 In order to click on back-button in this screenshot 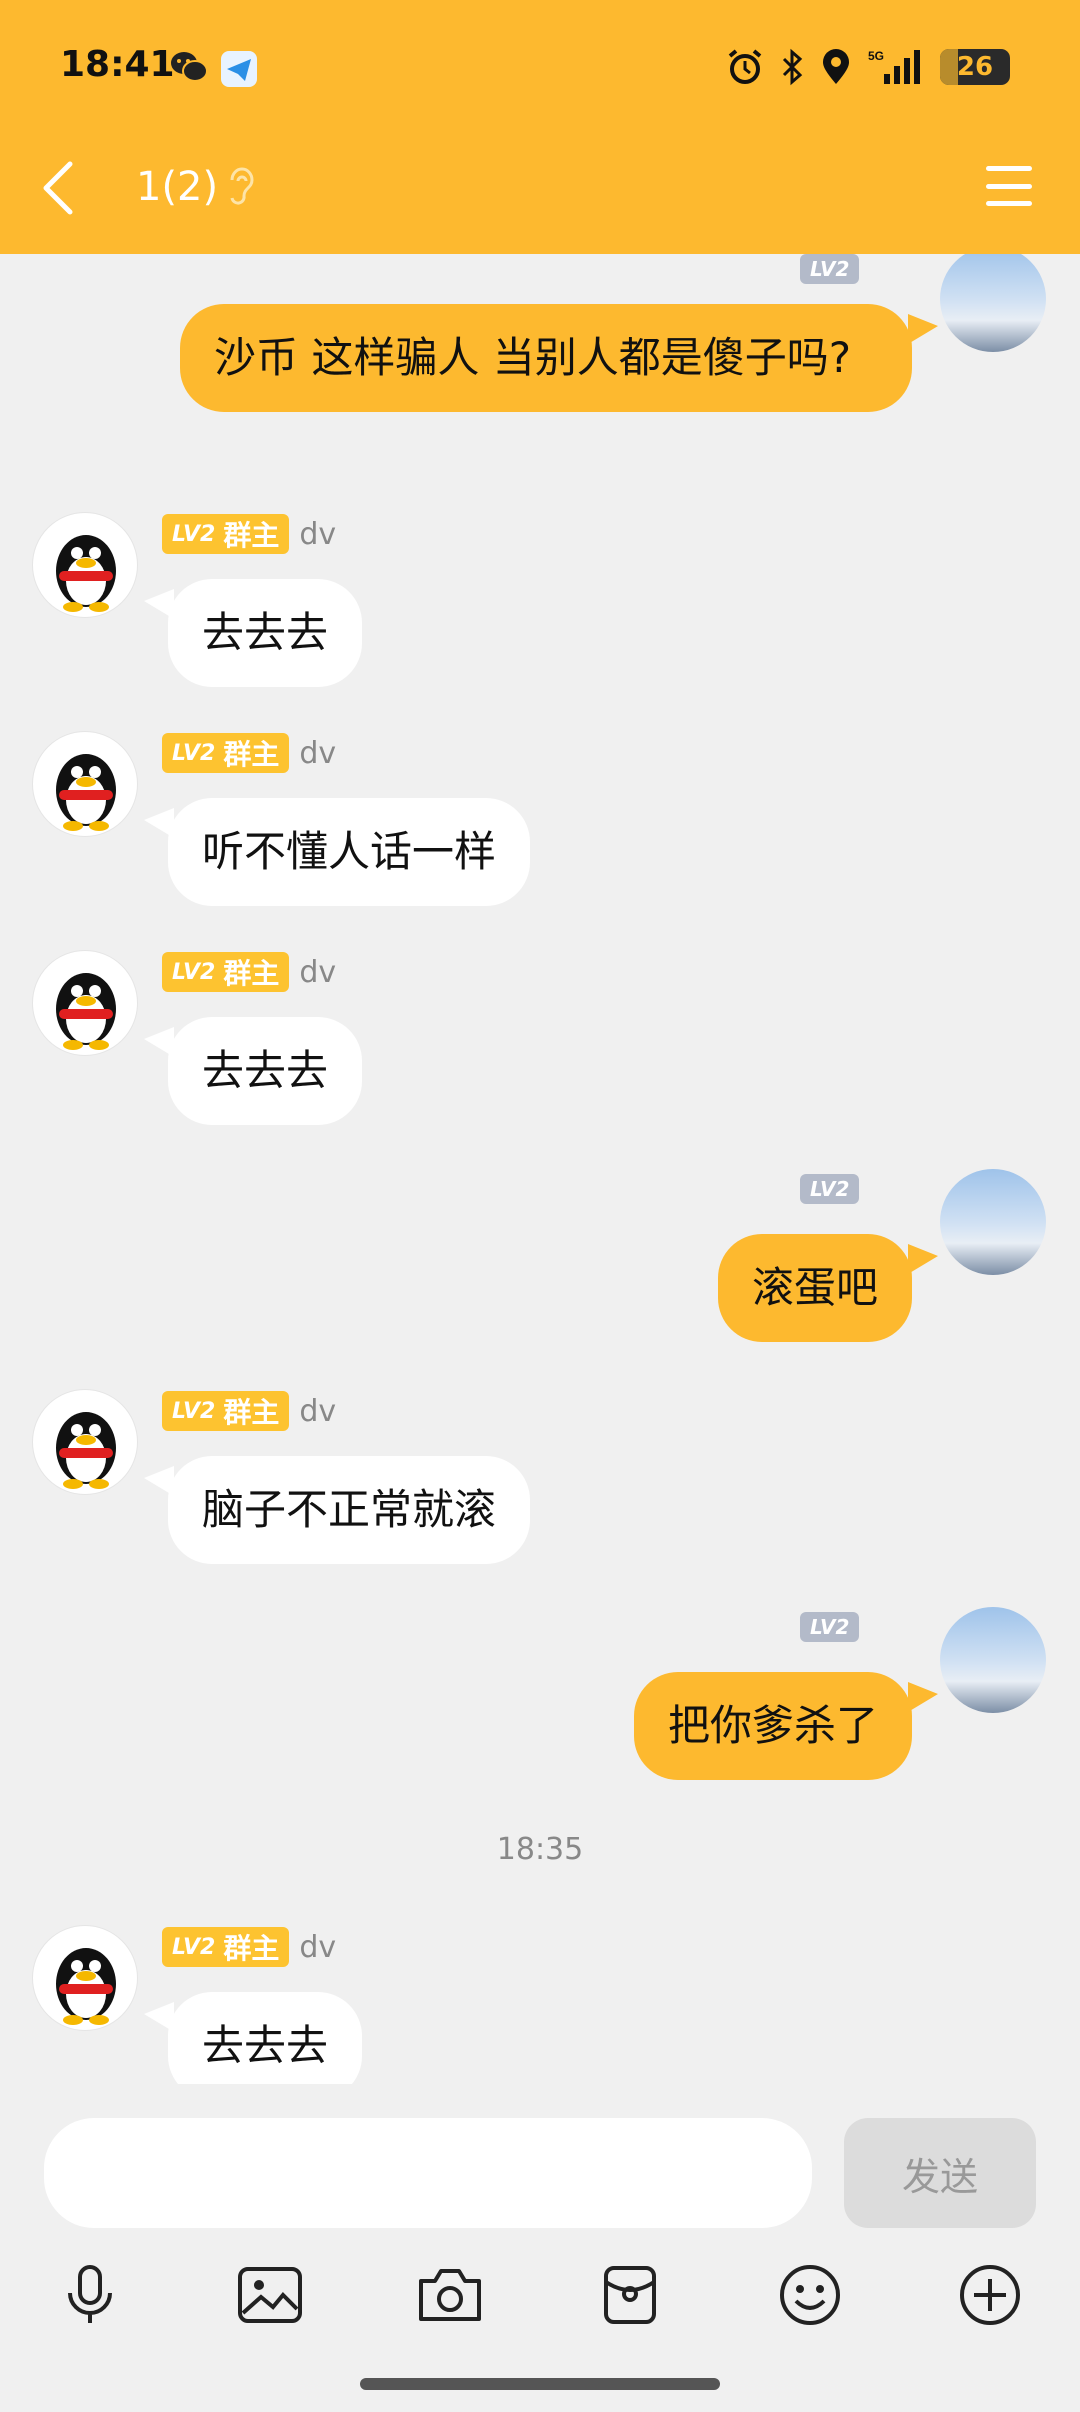, I will do `click(58, 188)`.